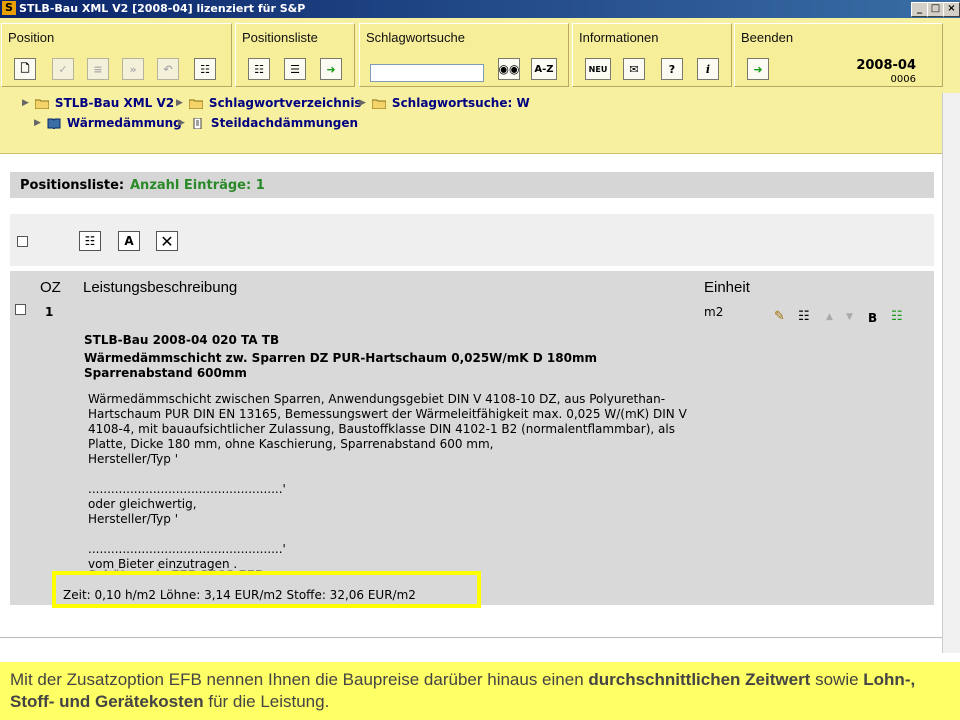 The width and height of the screenshot is (960, 720). Describe the element at coordinates (472, 240) in the screenshot. I see `actions-bar: ☷ A ✕` at that location.